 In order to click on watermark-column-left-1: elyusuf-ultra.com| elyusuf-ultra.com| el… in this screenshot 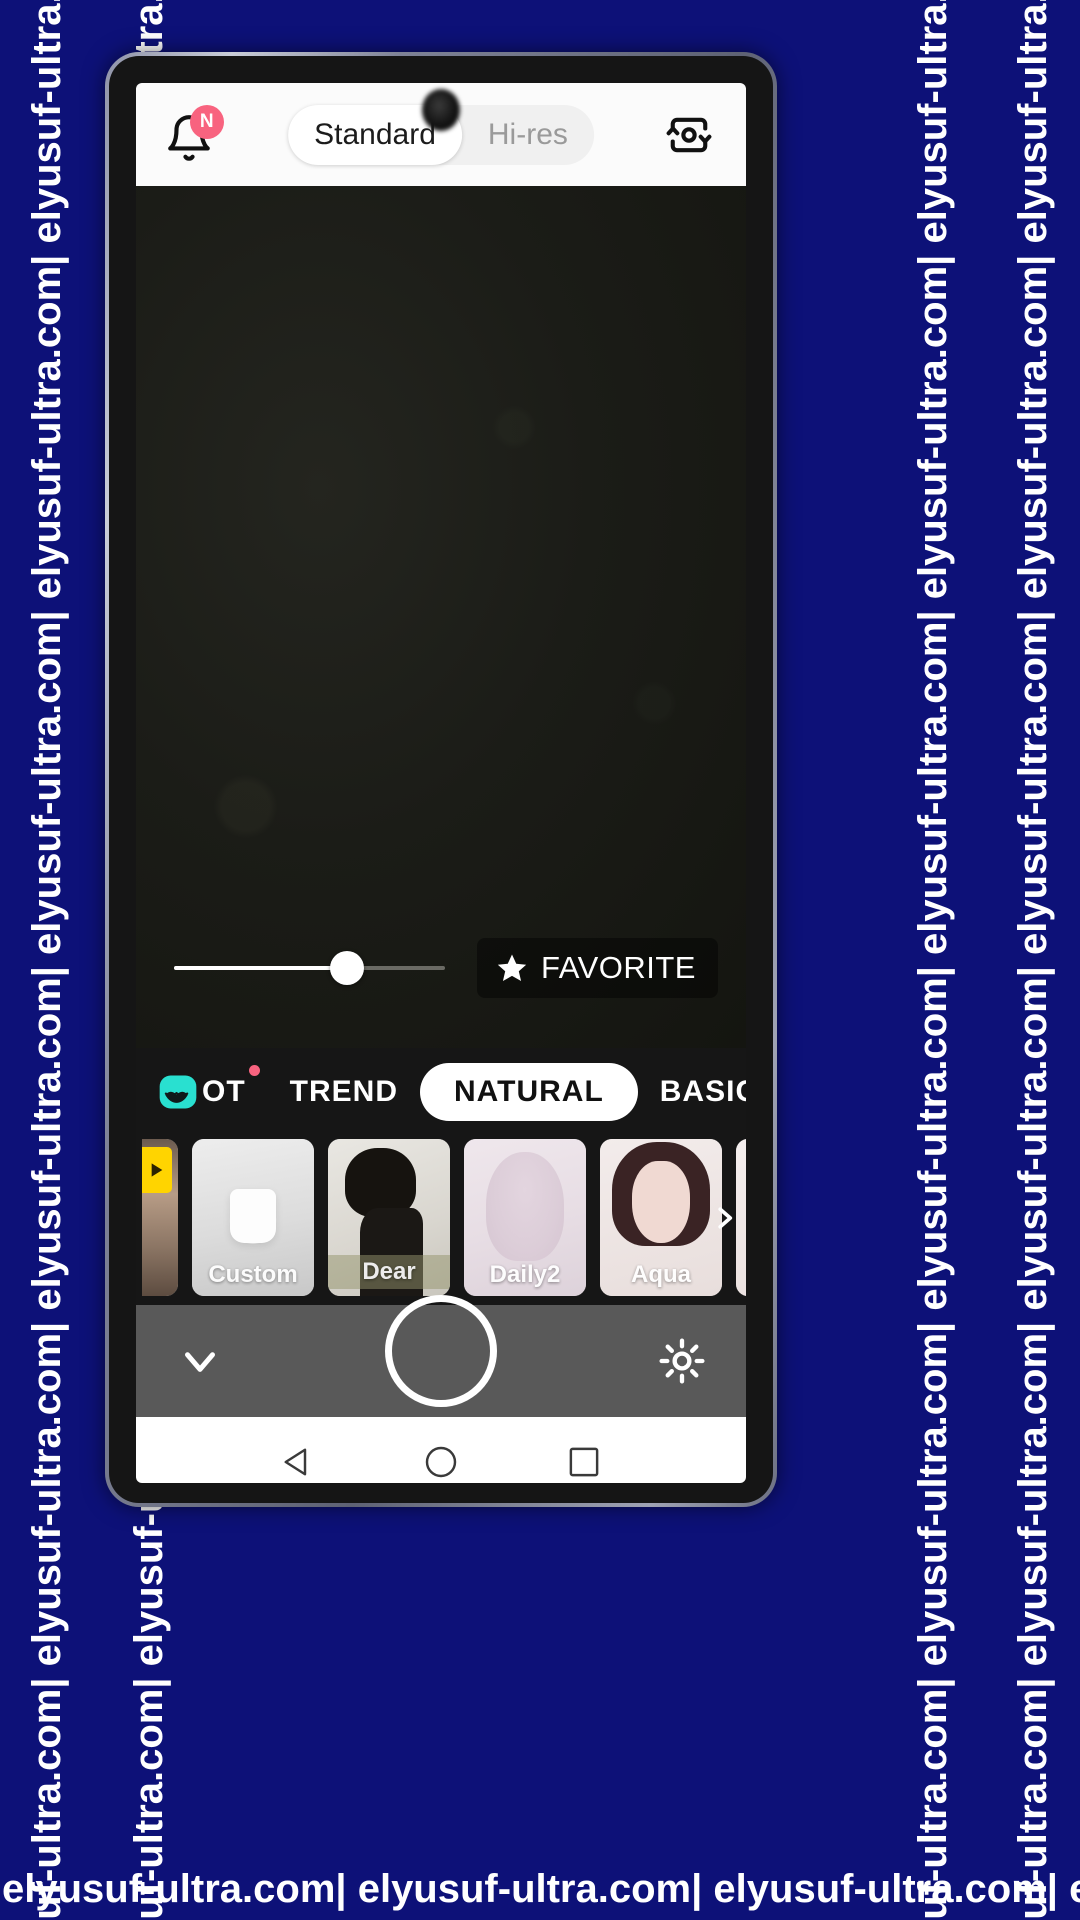, I will do `click(51, 960)`.